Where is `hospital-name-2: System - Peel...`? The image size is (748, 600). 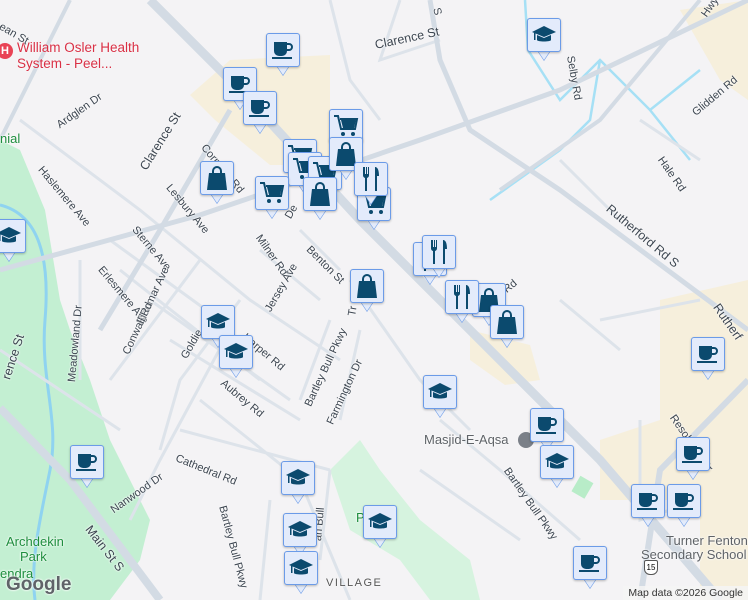
hospital-name-2: System - Peel... is located at coordinates (65, 63).